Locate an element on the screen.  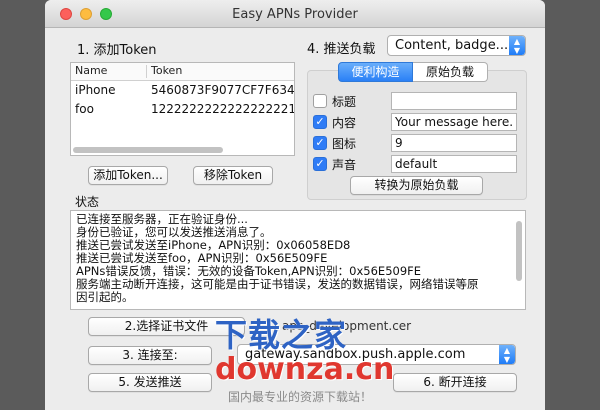
title-bar: Easy APNs Provider is located at coordinates (295, 14).